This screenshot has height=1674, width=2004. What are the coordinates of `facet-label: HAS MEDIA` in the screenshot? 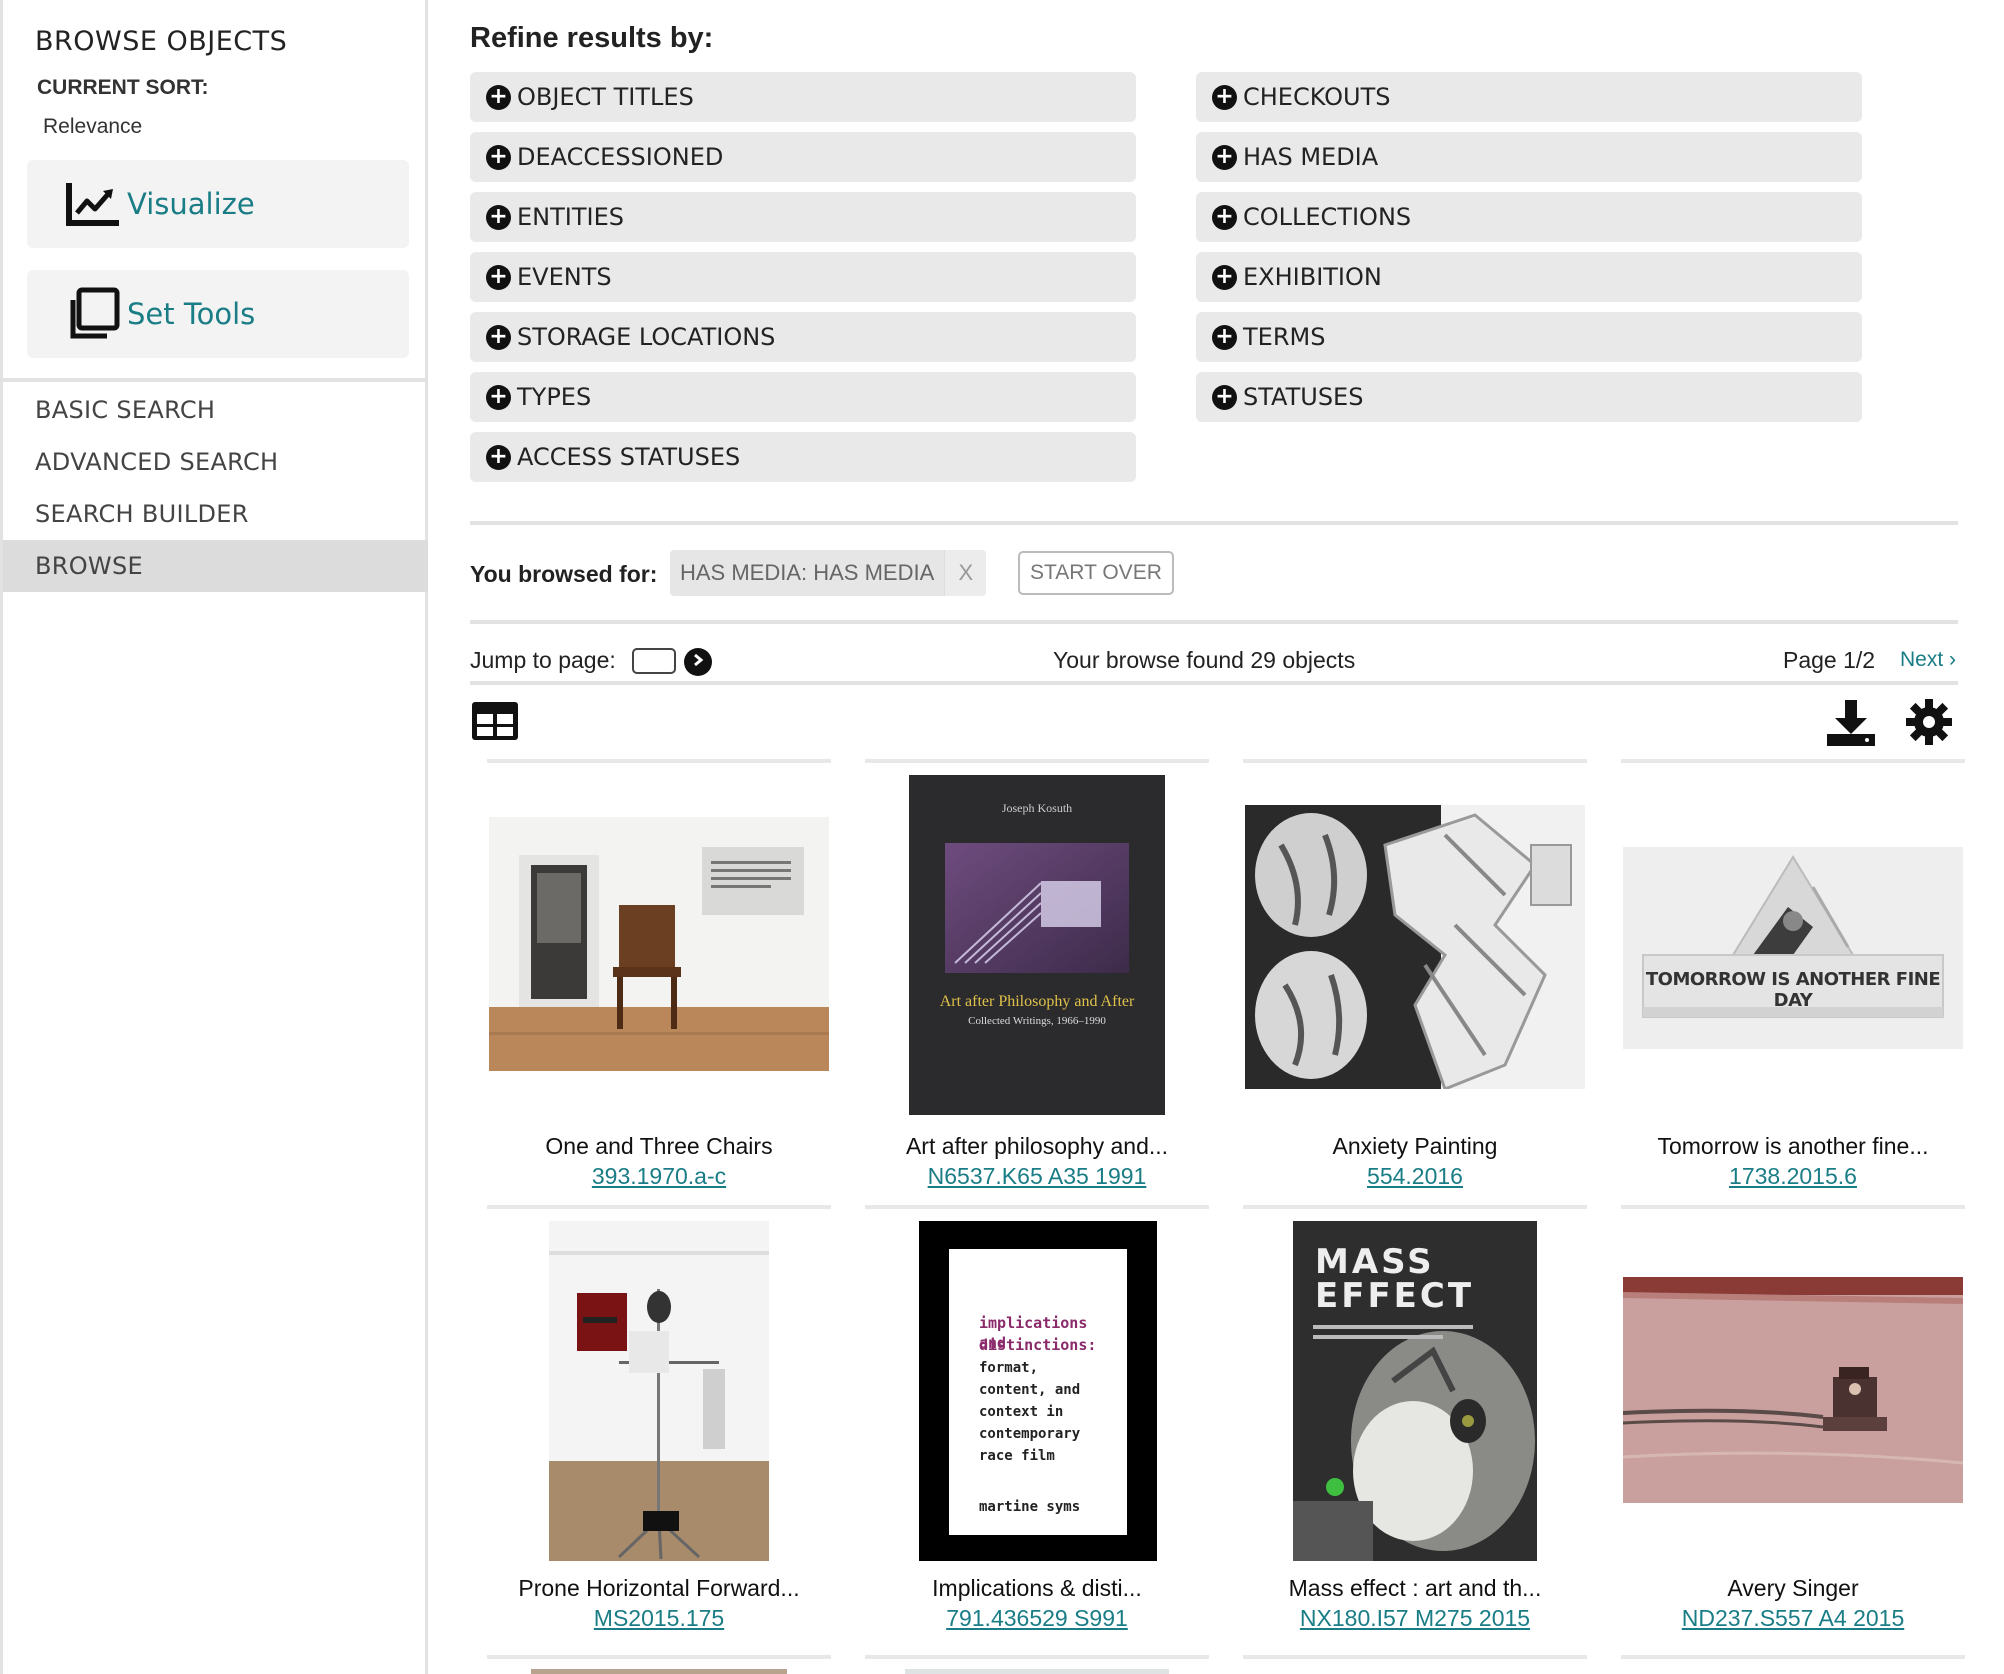 It's located at (1311, 157).